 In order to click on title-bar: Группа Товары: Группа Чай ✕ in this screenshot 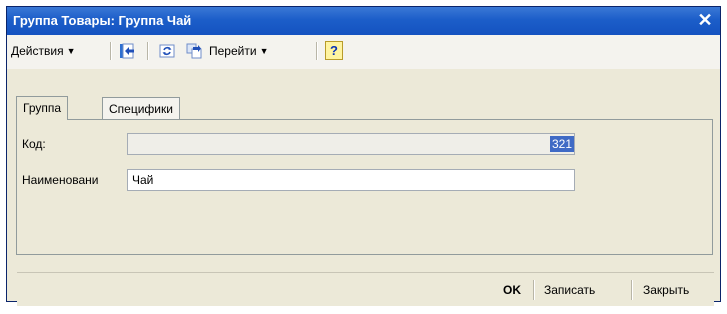, I will do `click(363, 21)`.